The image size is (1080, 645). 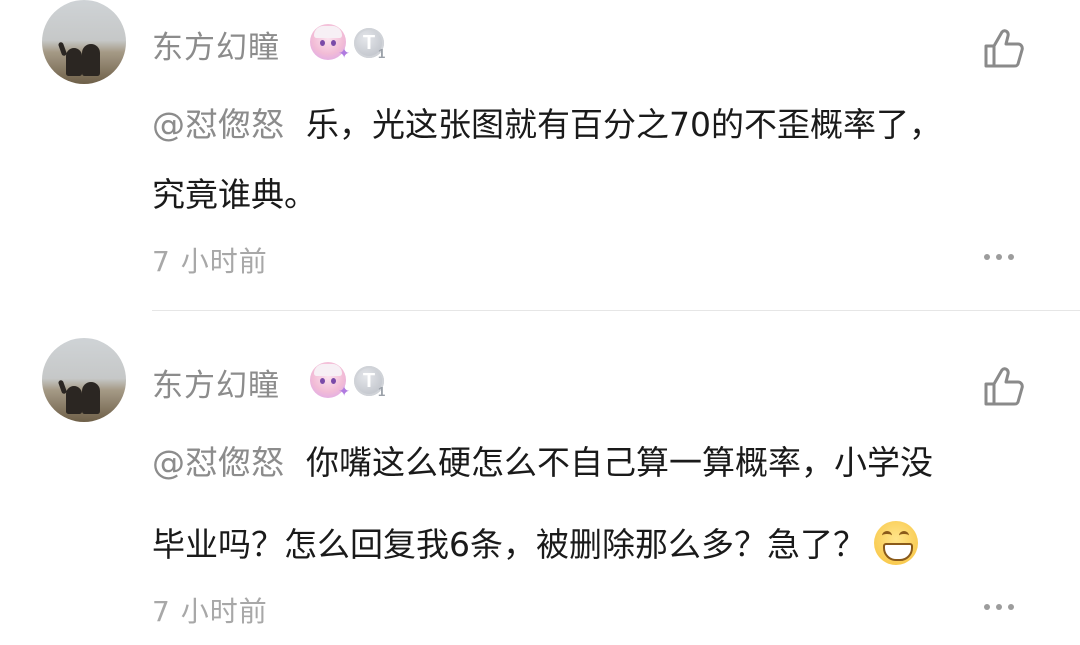 I want to click on comment-text-line: 究竟谁典。, so click(x=234, y=194).